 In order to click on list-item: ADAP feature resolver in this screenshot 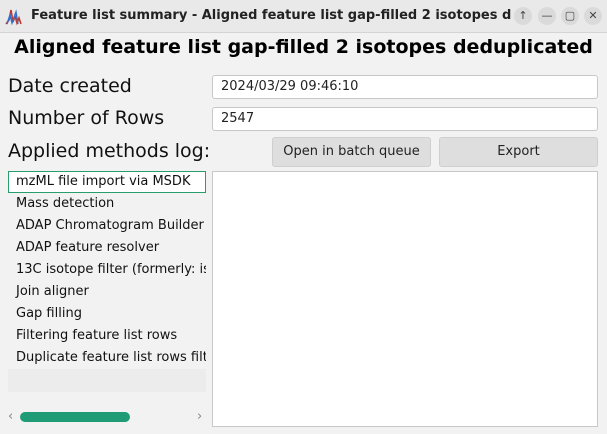, I will do `click(107, 248)`.